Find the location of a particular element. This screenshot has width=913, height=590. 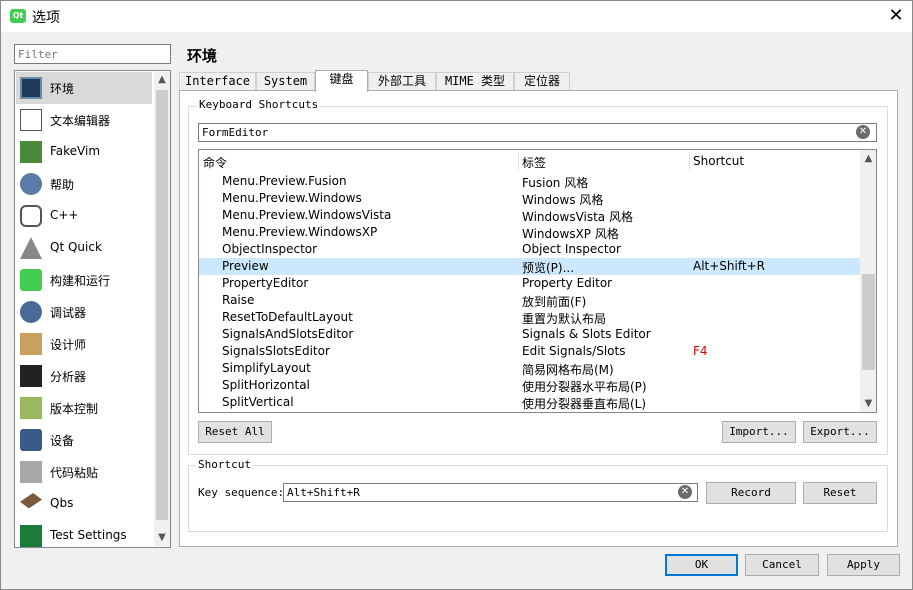

command-cell: SignalsSlotsEditor is located at coordinates (276, 351).